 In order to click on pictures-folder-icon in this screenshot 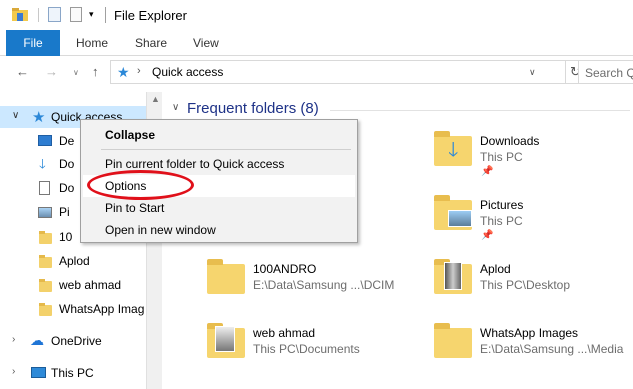, I will do `click(453, 212)`.